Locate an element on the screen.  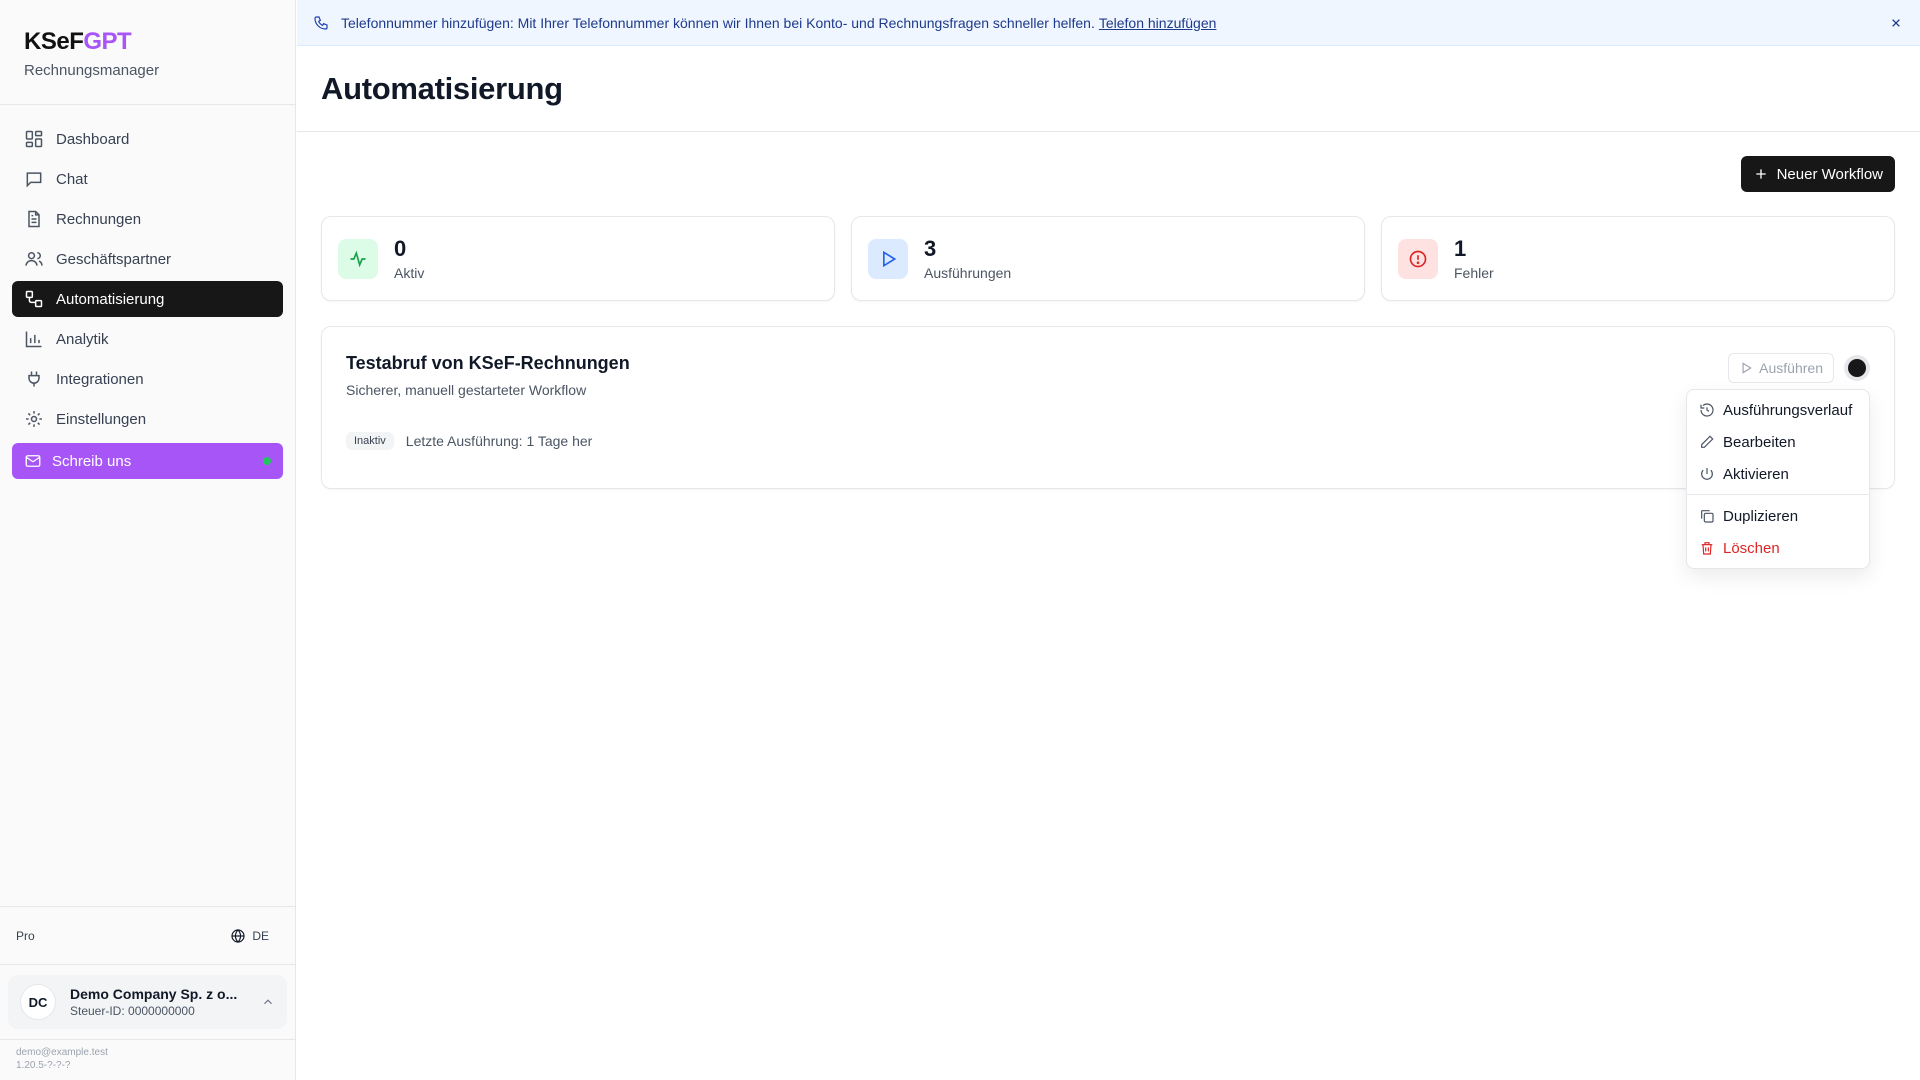
account-tax-id: Steuer-ID: 0000000000 is located at coordinates (132, 1011).